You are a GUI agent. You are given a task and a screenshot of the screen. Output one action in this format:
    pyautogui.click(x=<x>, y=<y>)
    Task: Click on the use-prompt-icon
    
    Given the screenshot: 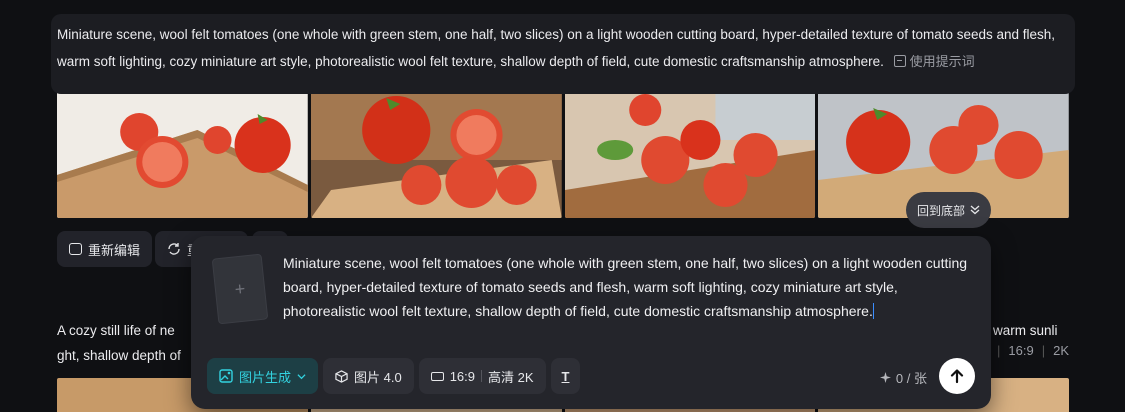 What is the action you would take?
    pyautogui.click(x=899, y=61)
    